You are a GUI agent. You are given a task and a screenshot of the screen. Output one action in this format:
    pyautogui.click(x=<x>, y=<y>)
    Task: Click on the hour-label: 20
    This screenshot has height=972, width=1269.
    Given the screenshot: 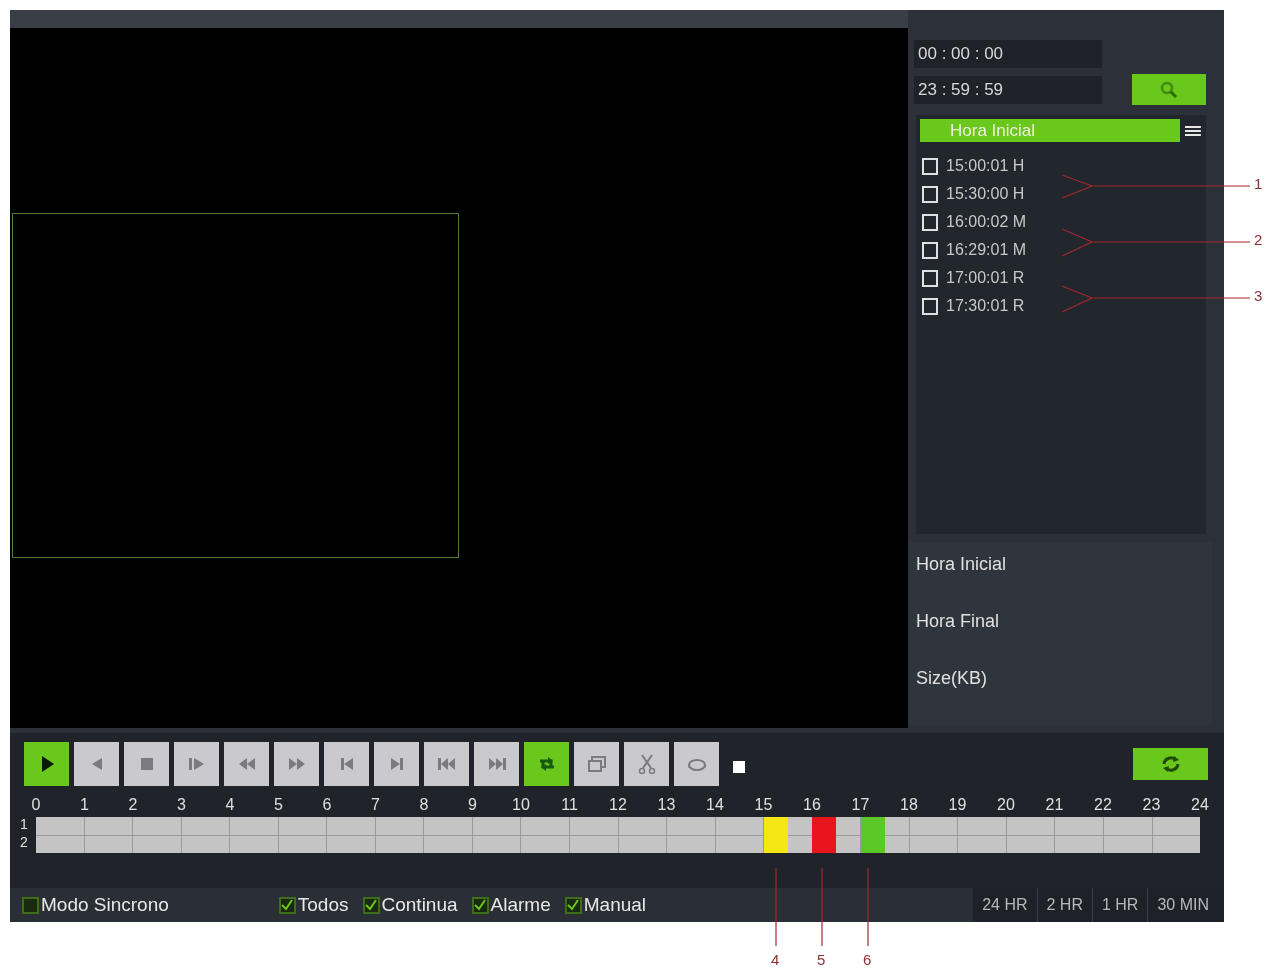 What is the action you would take?
    pyautogui.click(x=1006, y=805)
    